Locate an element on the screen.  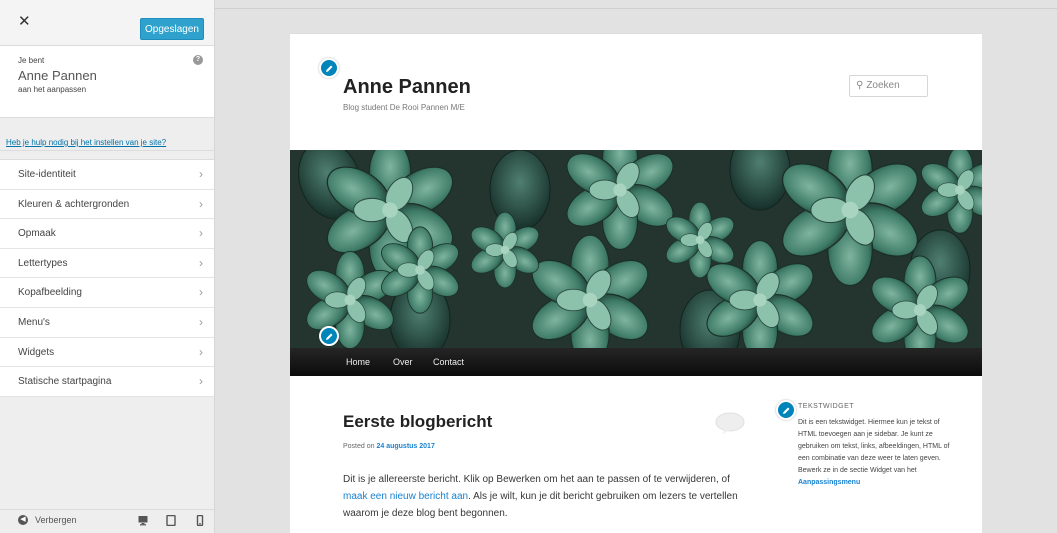
nav-item-contact: Contact is located at coordinates (448, 362).